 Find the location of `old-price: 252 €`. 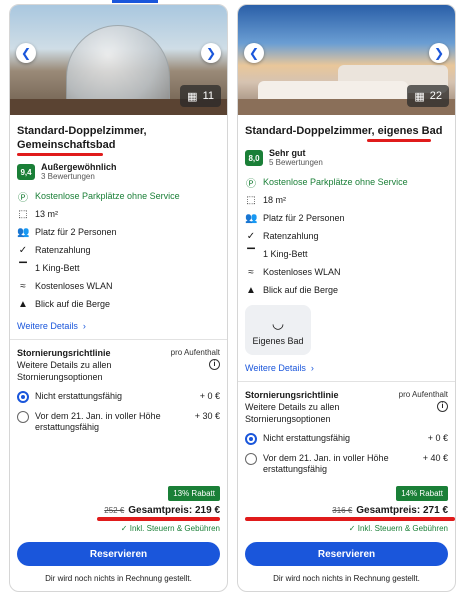

old-price: 252 € is located at coordinates (114, 510).